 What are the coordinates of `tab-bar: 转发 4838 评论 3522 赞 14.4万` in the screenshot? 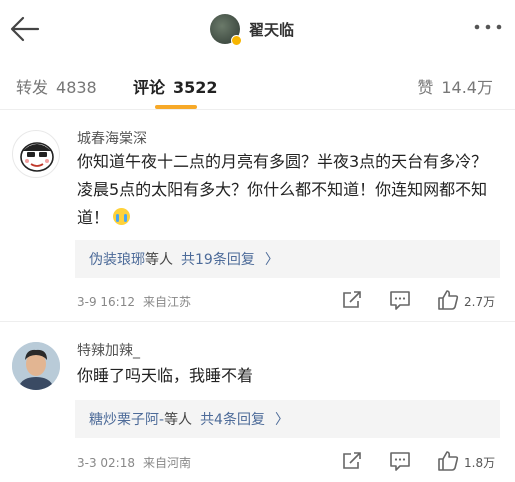 It's located at (257, 84).